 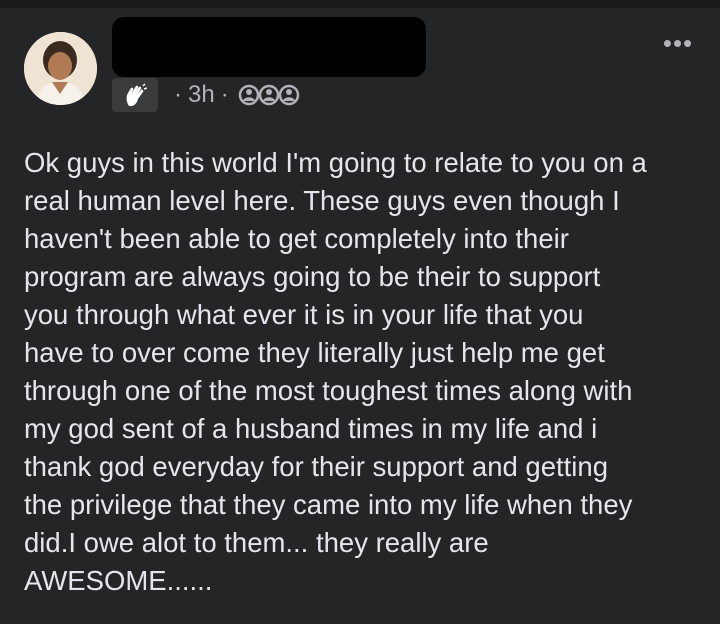 I want to click on avatar, so click(x=60, y=68).